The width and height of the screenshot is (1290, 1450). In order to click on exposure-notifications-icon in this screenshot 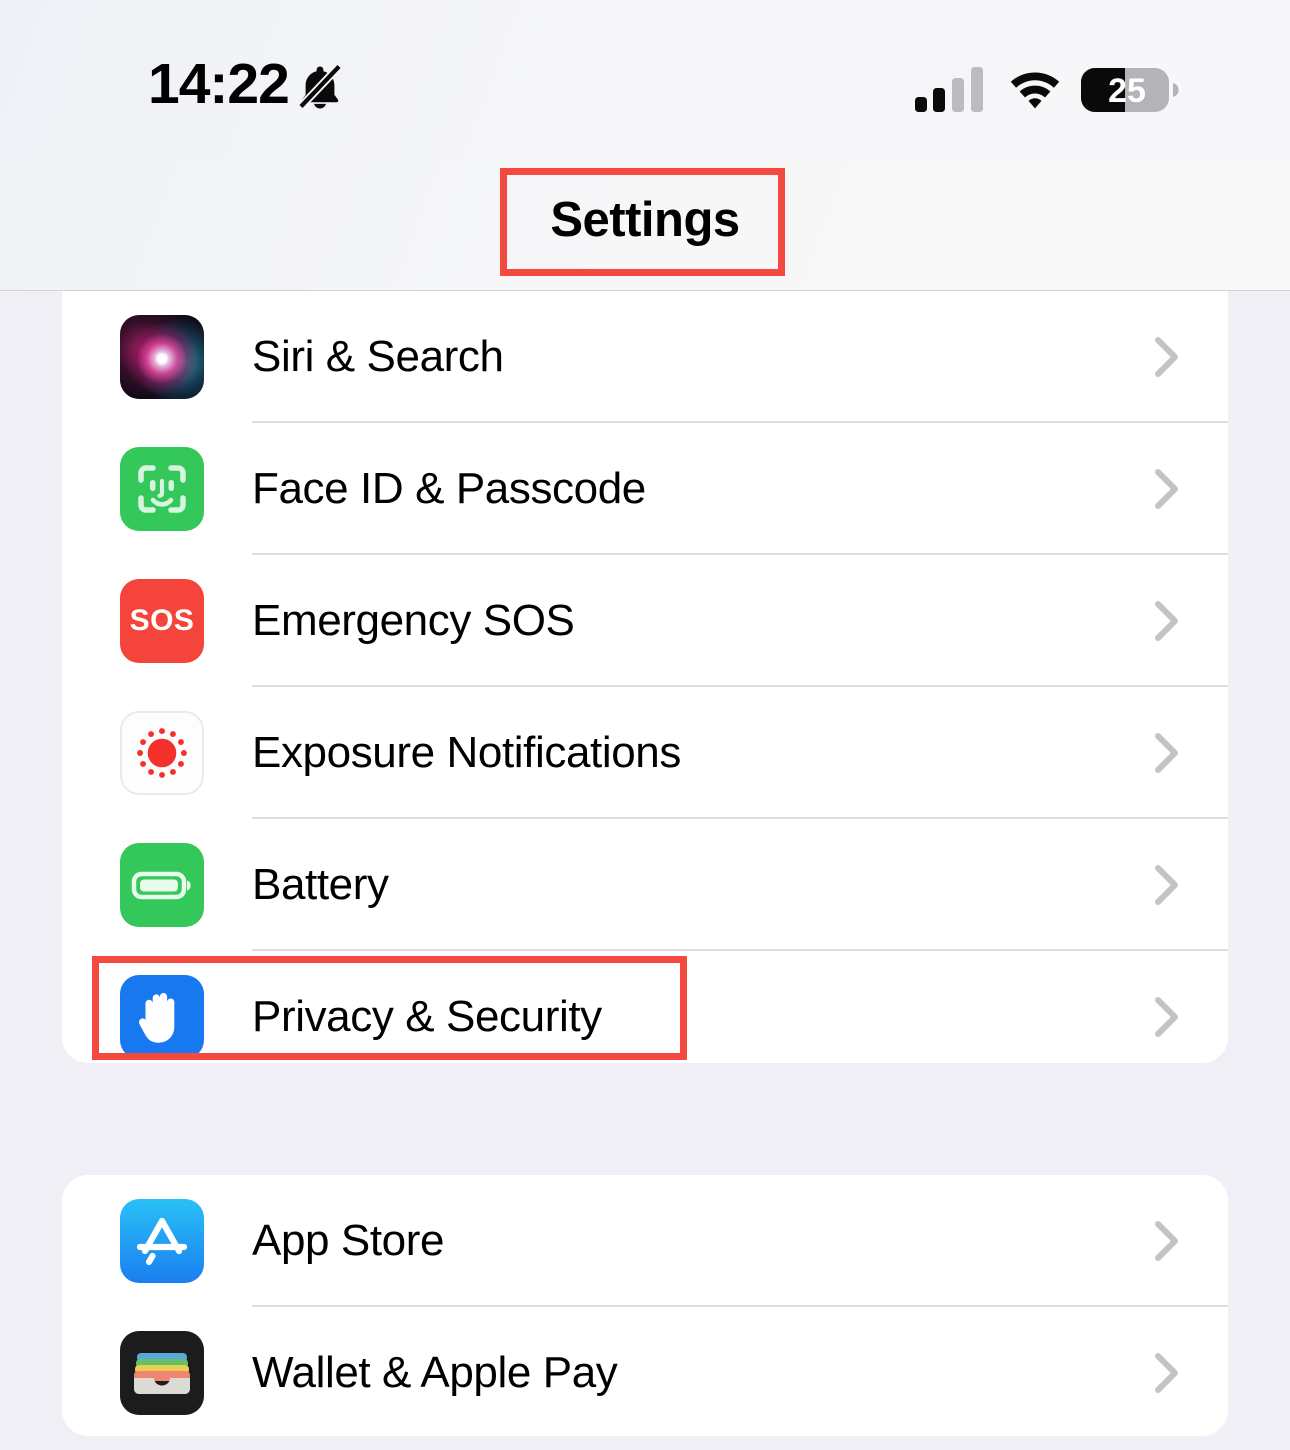, I will do `click(162, 753)`.